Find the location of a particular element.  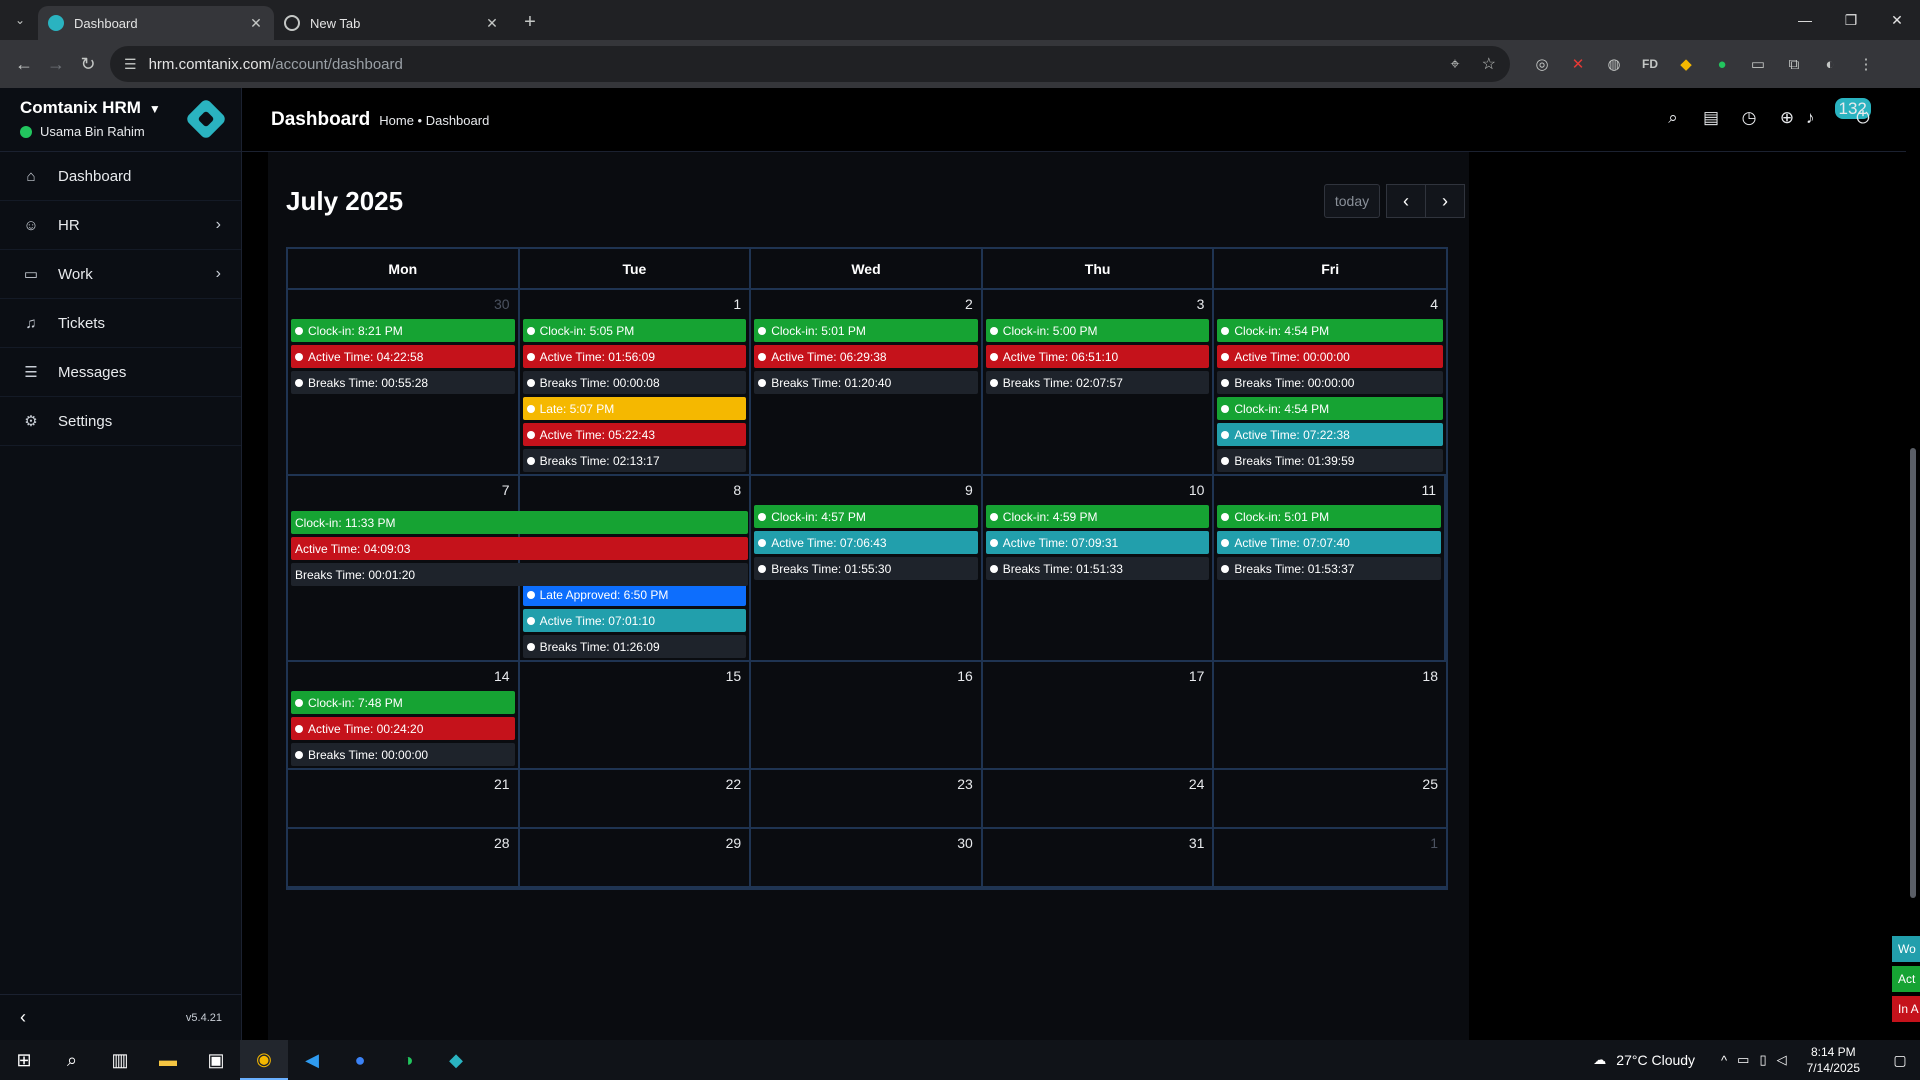

bookmark-star-icon: ☆ is located at coordinates (1489, 64).